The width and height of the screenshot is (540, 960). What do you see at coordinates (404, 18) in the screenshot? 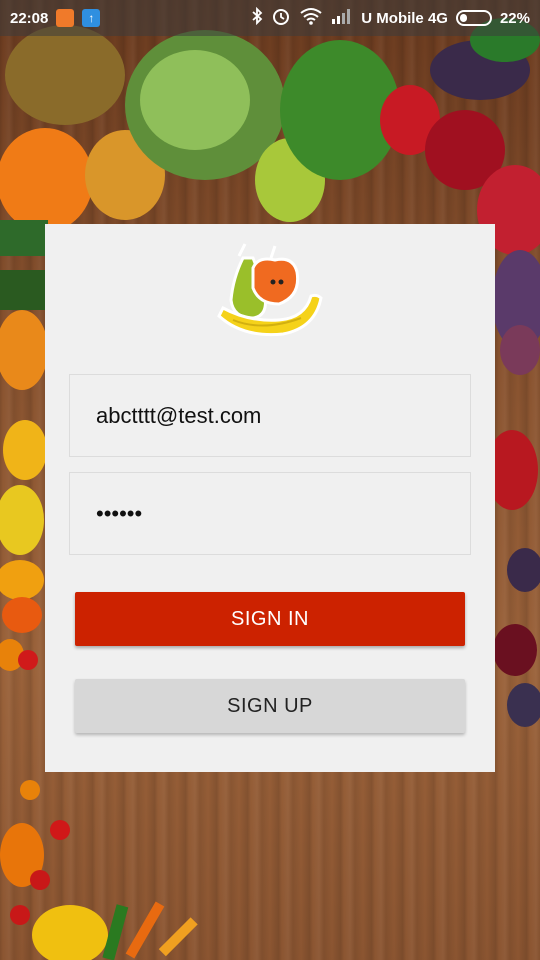
I see `carrier-label: U Mobile 4G` at bounding box center [404, 18].